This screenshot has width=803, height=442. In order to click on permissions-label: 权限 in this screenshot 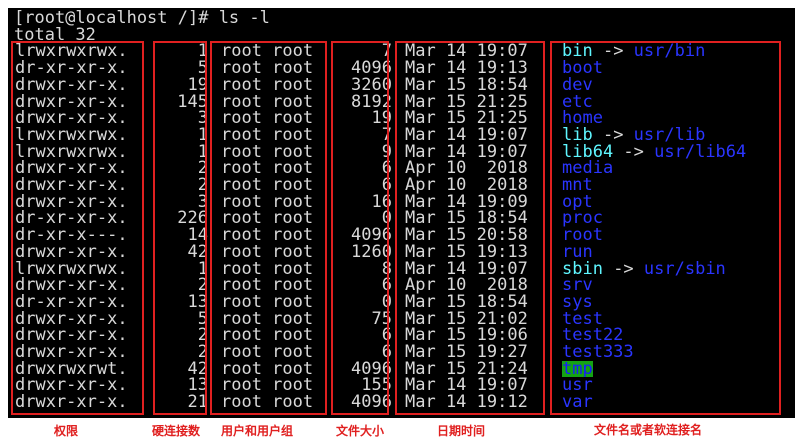, I will do `click(66, 431)`.